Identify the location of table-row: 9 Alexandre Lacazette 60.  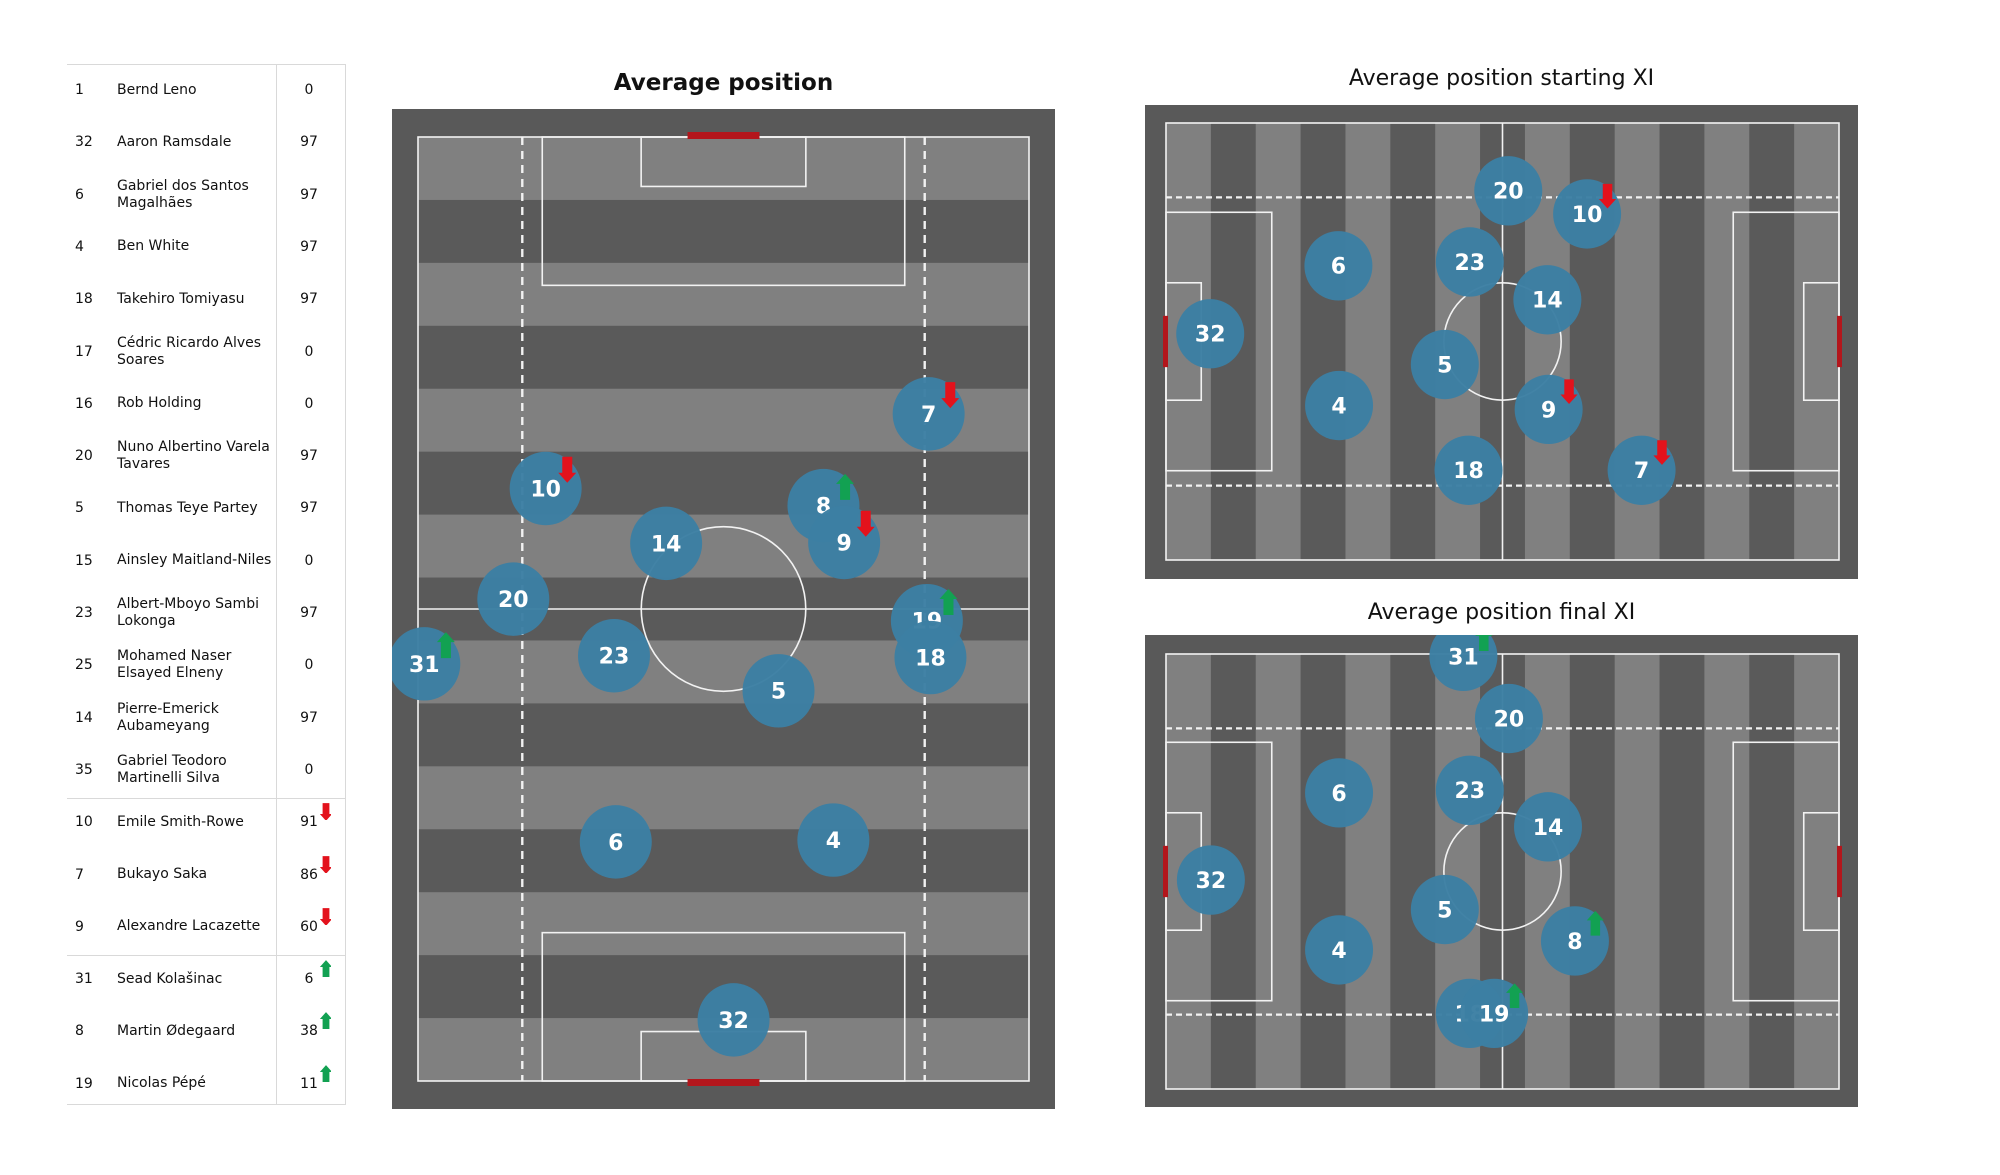
(206, 927).